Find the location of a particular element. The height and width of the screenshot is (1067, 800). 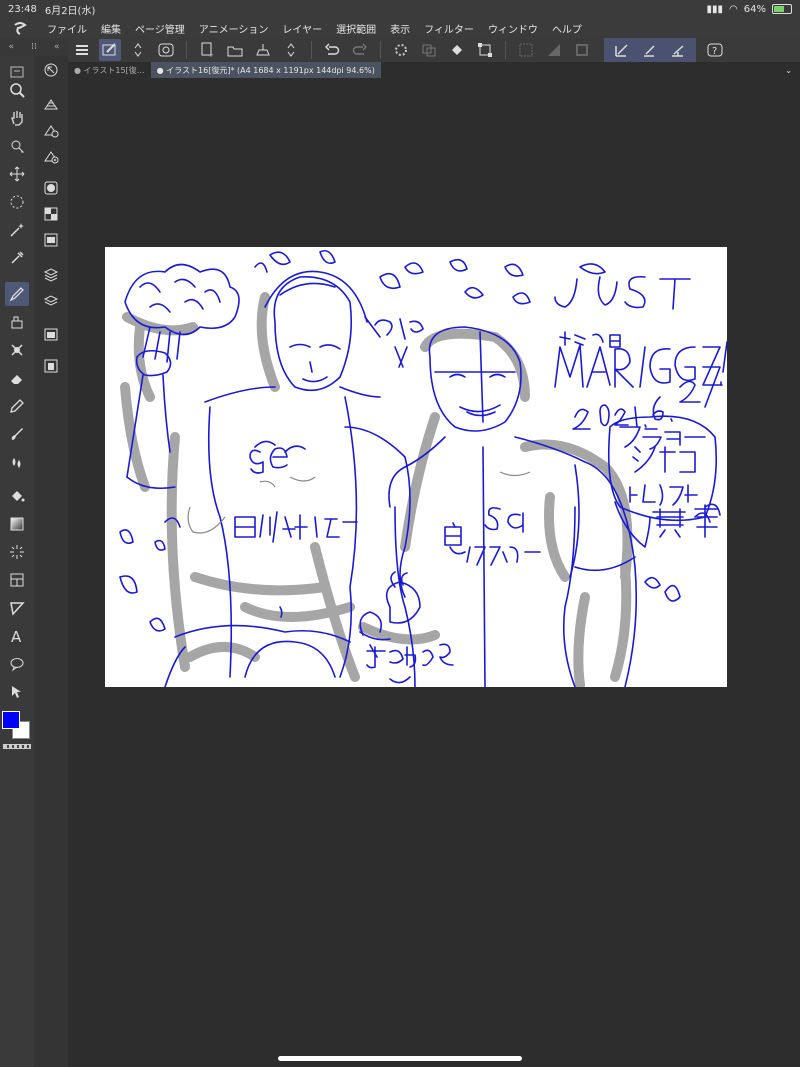

main-color-swatch is located at coordinates (11, 720).